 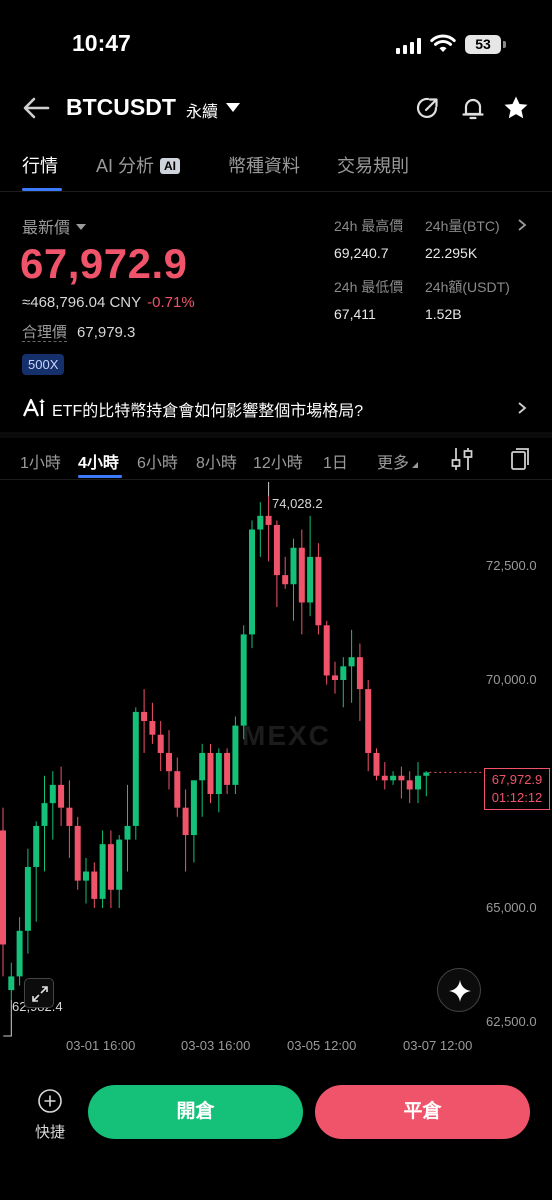 I want to click on current-price-tag: 67,972.9 01:12:12, so click(x=517, y=789).